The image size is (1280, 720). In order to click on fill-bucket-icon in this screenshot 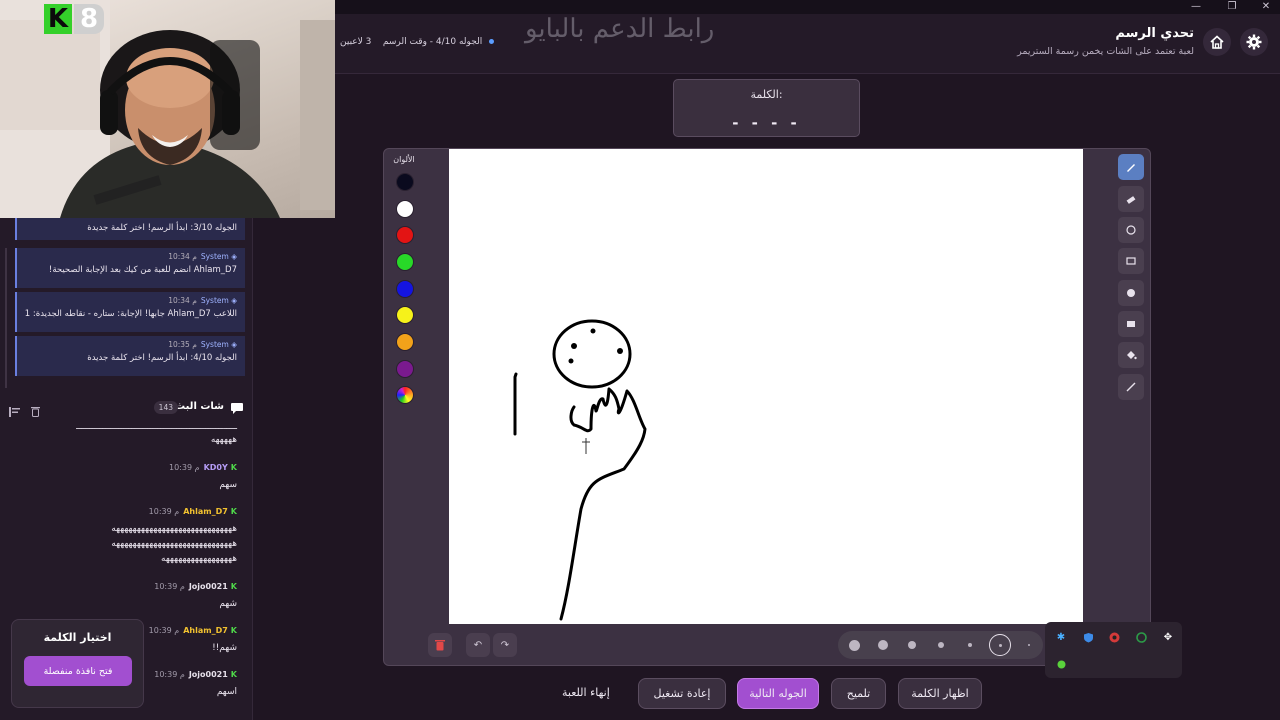, I will do `click(1132, 355)`.